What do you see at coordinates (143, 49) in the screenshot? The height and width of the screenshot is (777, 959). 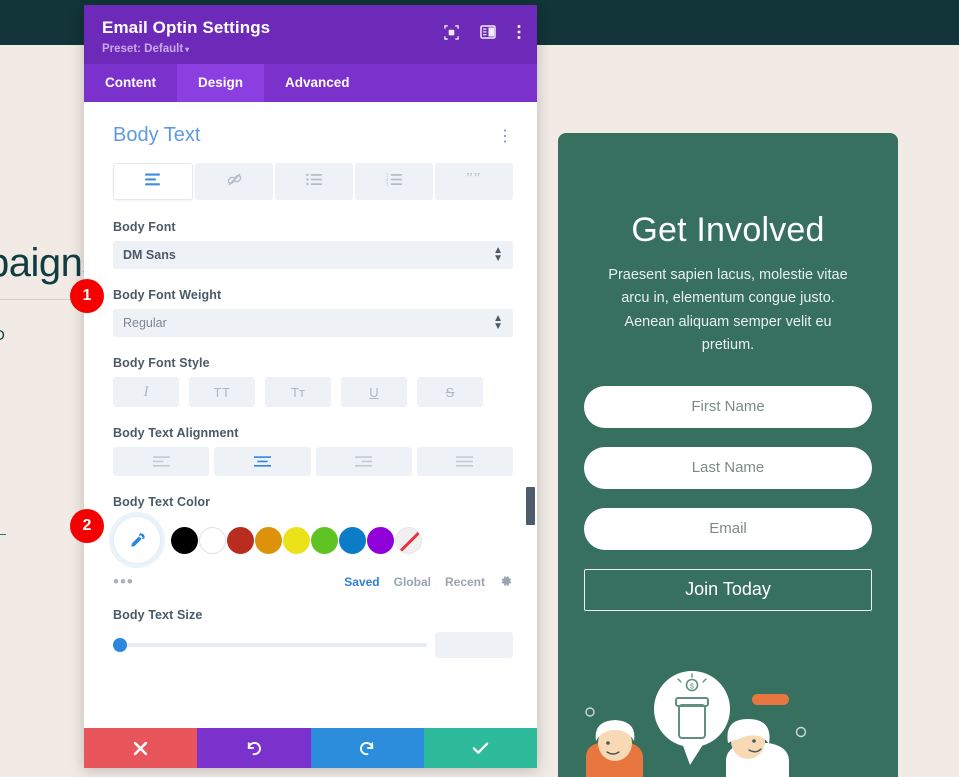 I see `preset-label: Preset: Default` at bounding box center [143, 49].